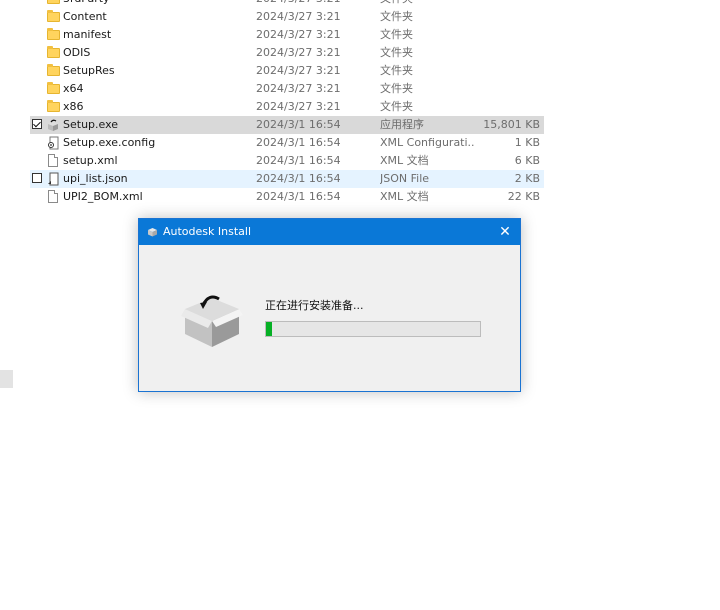  I want to click on file-name: upi_list.json, so click(95, 178).